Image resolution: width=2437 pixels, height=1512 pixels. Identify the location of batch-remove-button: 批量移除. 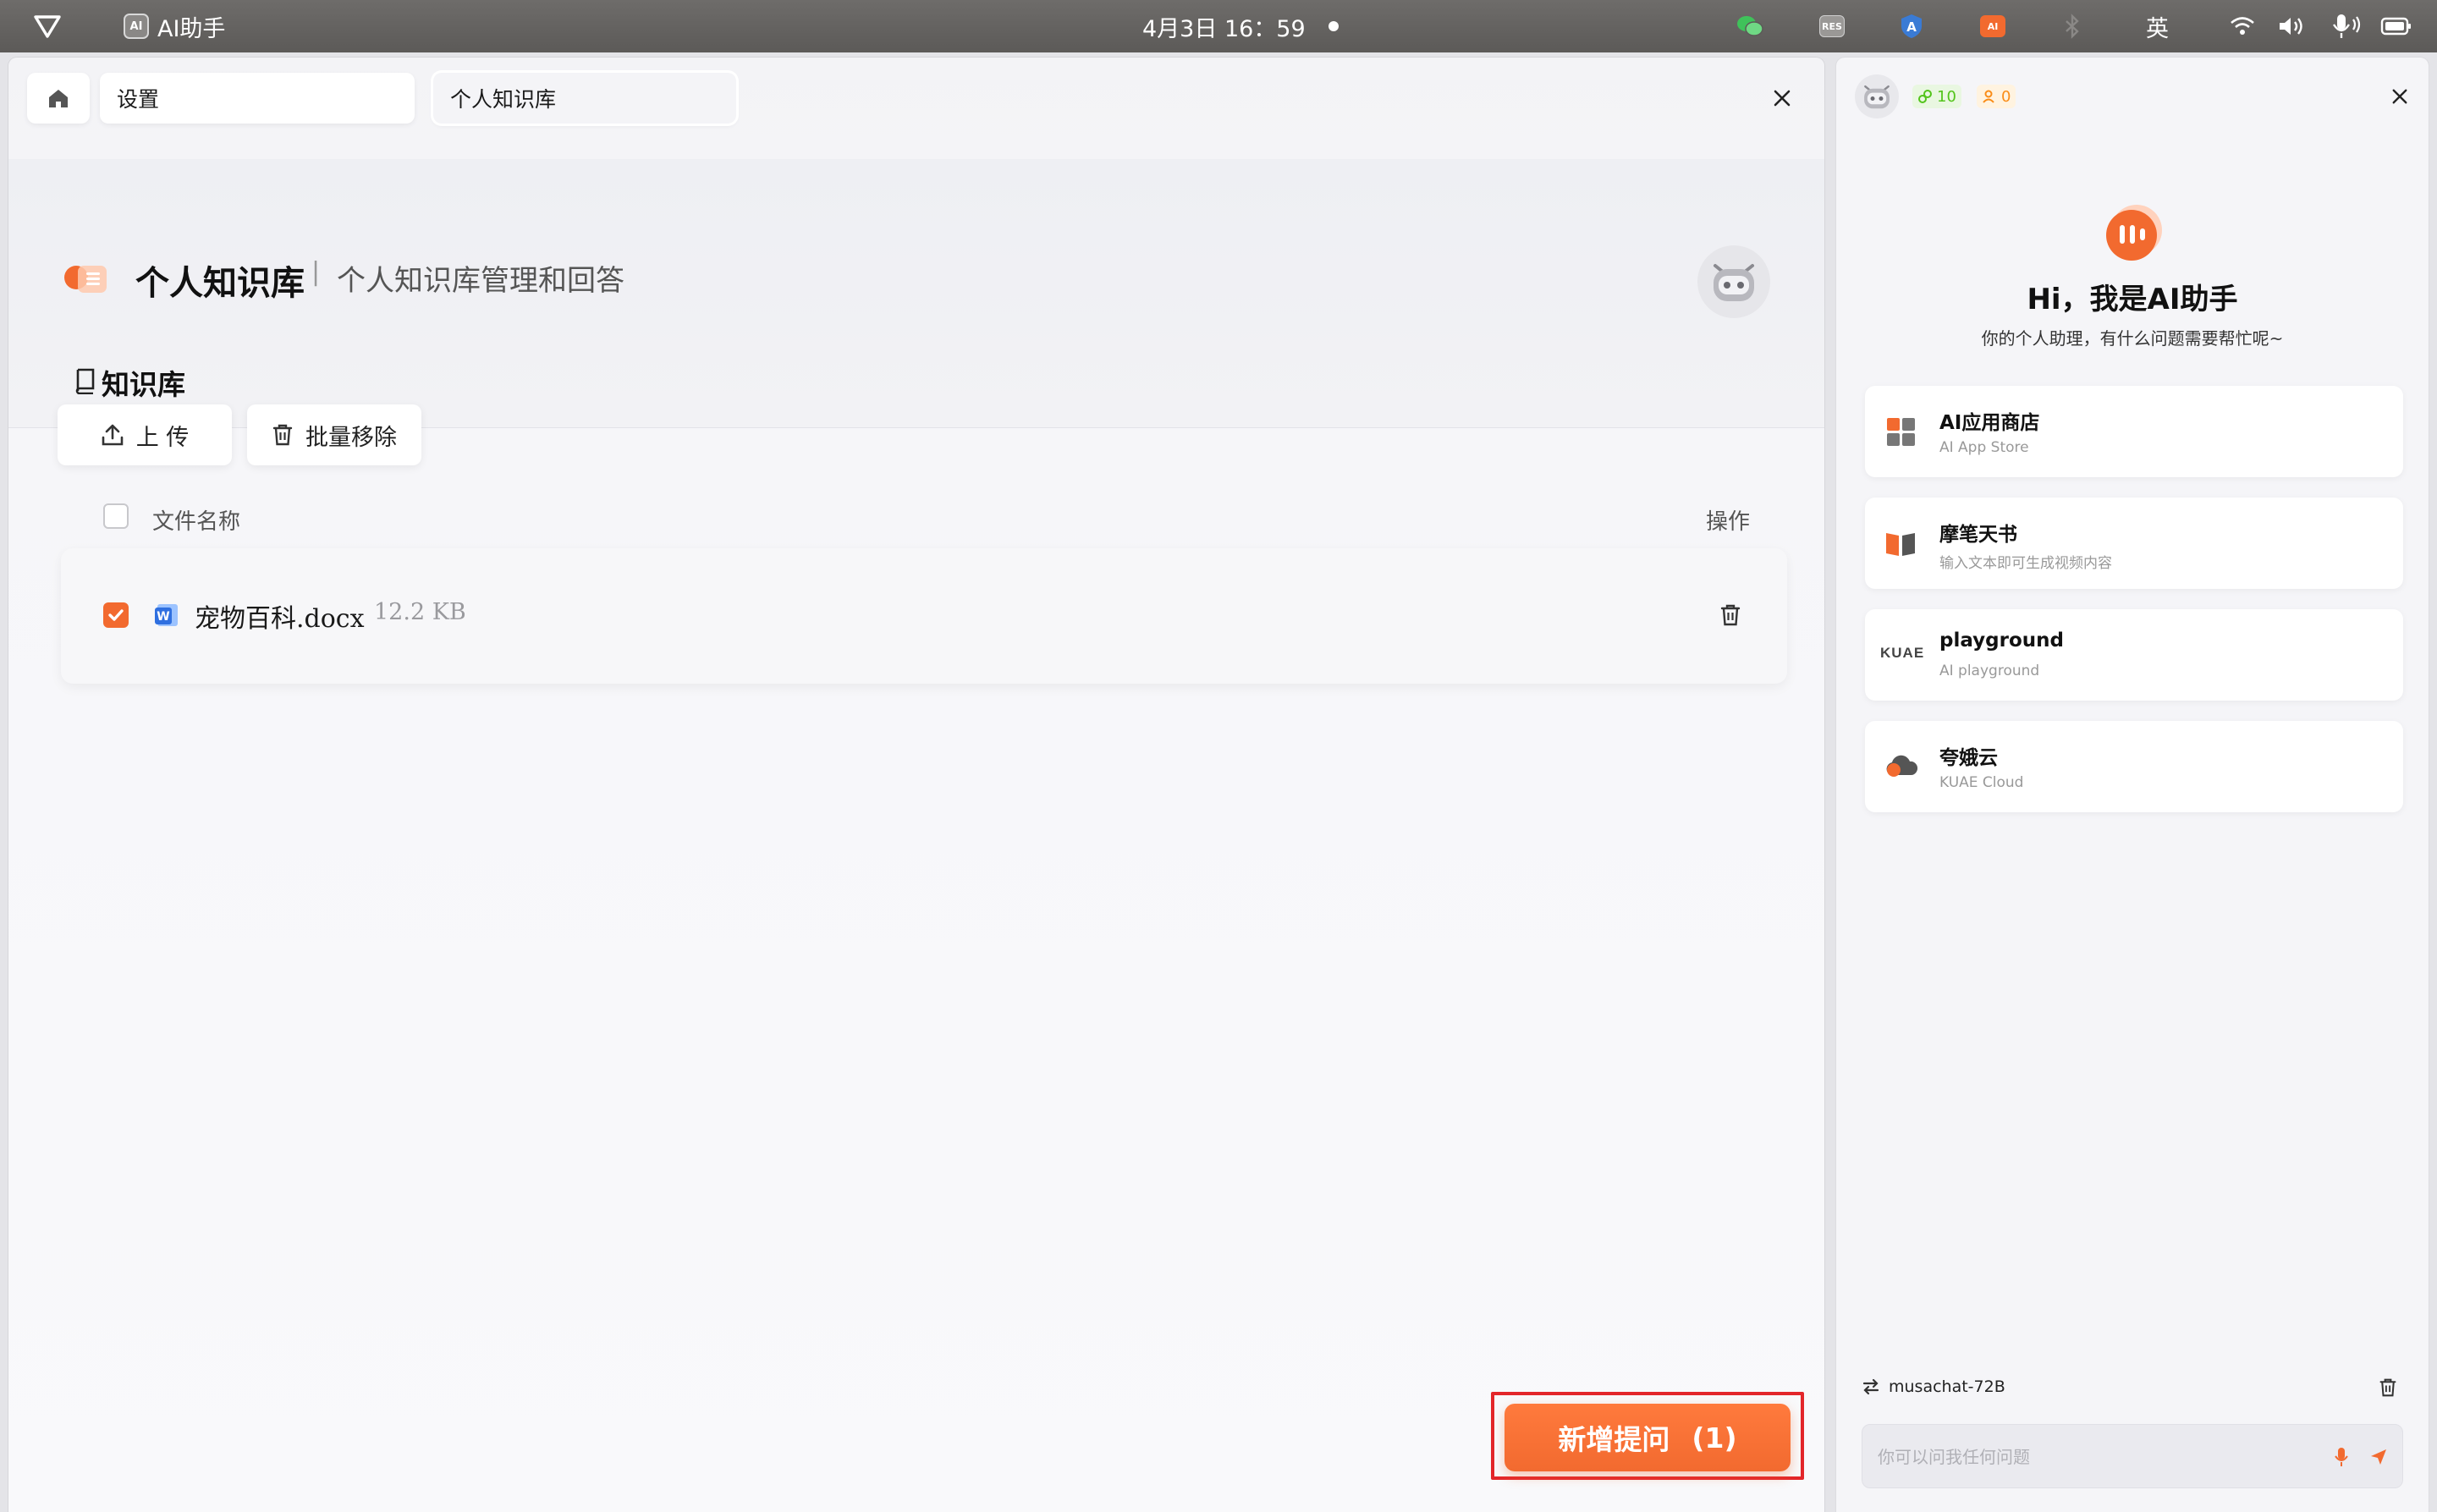
(334, 435).